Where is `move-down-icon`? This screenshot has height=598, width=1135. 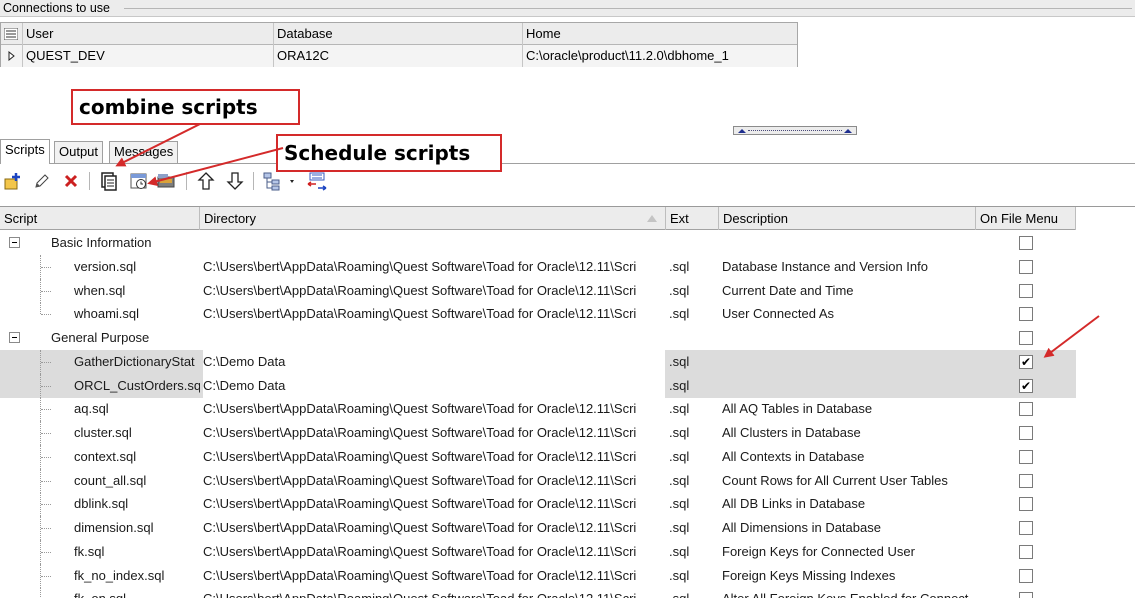 move-down-icon is located at coordinates (235, 181).